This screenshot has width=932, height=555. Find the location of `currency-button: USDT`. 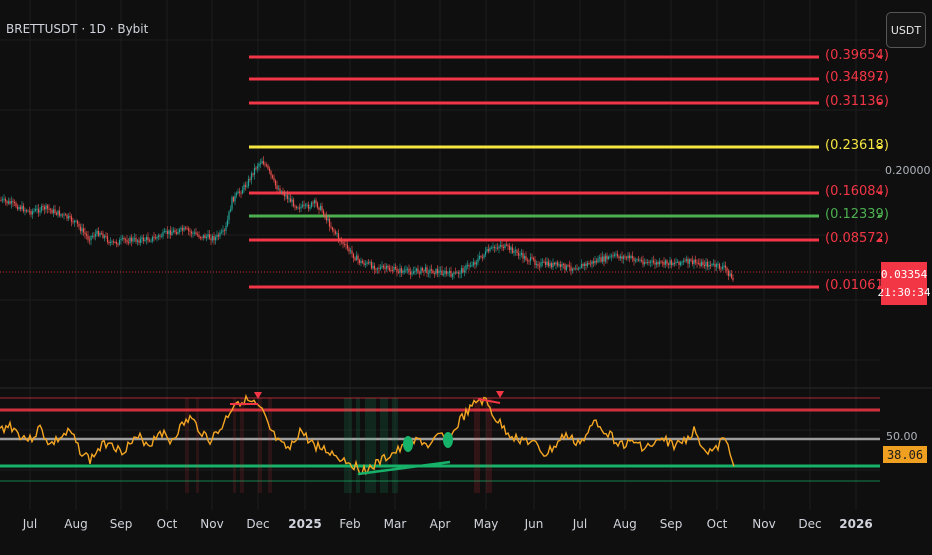

currency-button: USDT is located at coordinates (906, 30).